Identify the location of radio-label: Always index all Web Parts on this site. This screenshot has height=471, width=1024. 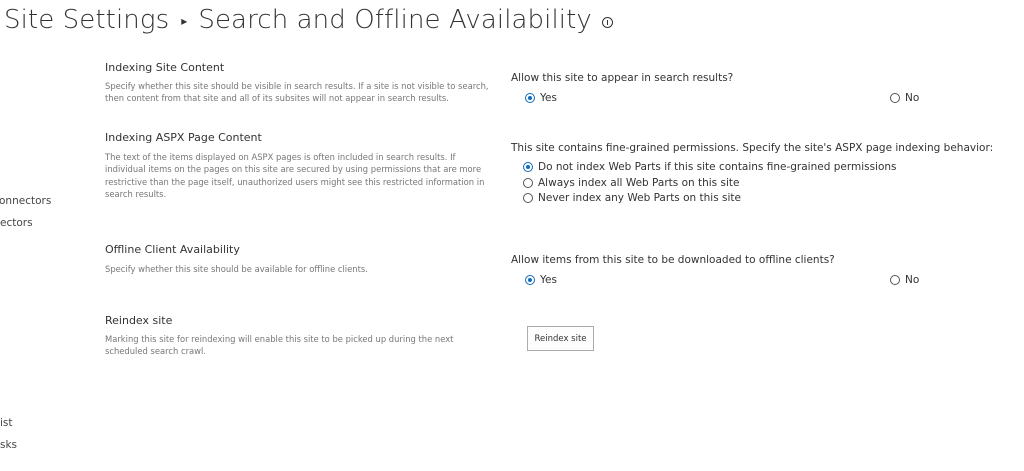
(639, 183).